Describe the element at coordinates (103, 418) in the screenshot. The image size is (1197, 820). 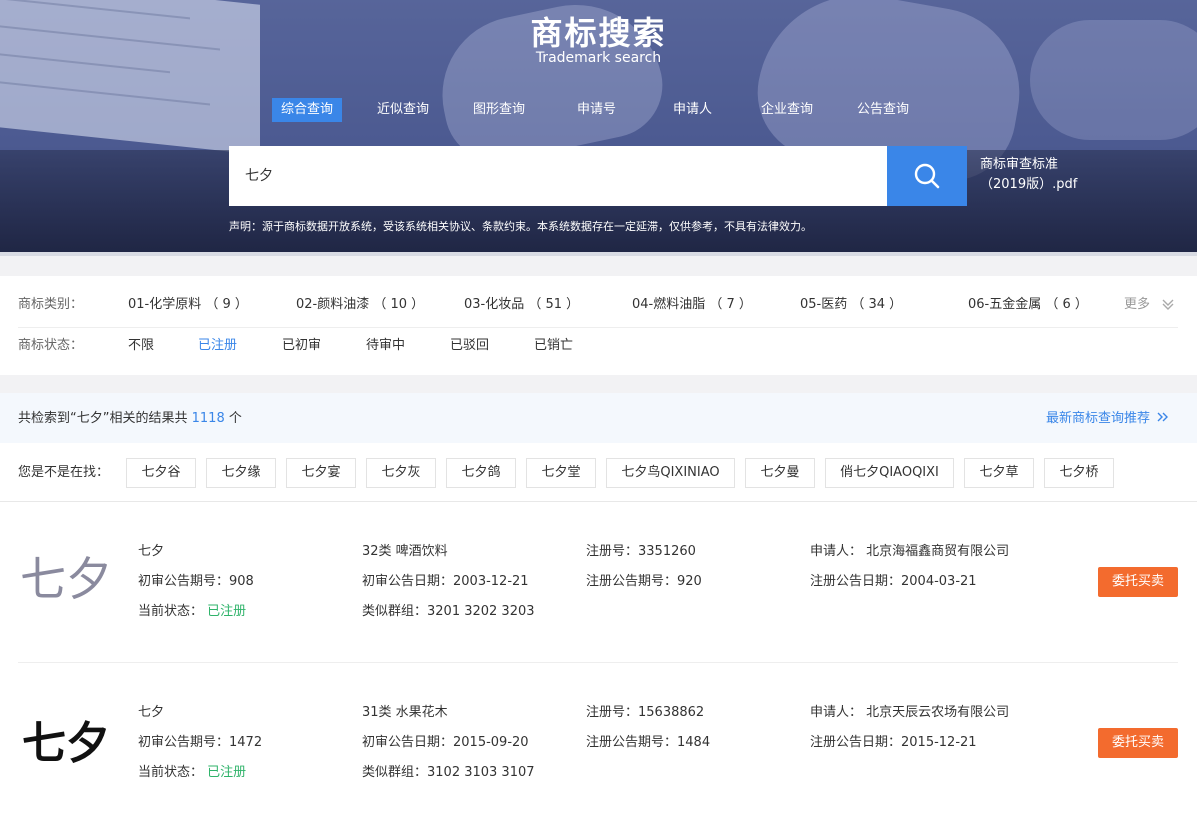
I see `summary-prefix: 共检索到“七夕”相关的结果共` at that location.